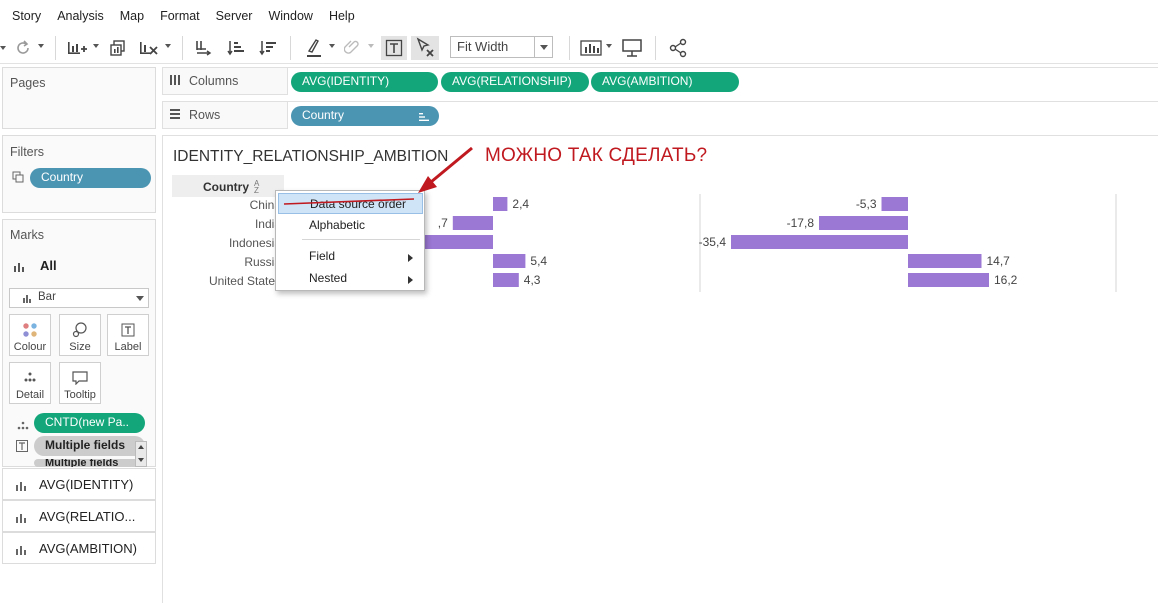  What do you see at coordinates (236, 48) in the screenshot?
I see `sort-ascending-icon` at bounding box center [236, 48].